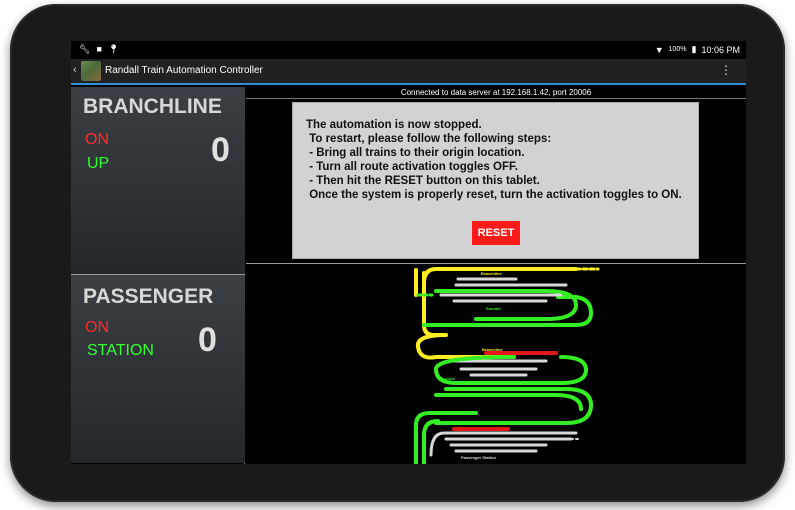 This screenshot has width=795, height=510. I want to click on map-label: Summit, so click(493, 308).